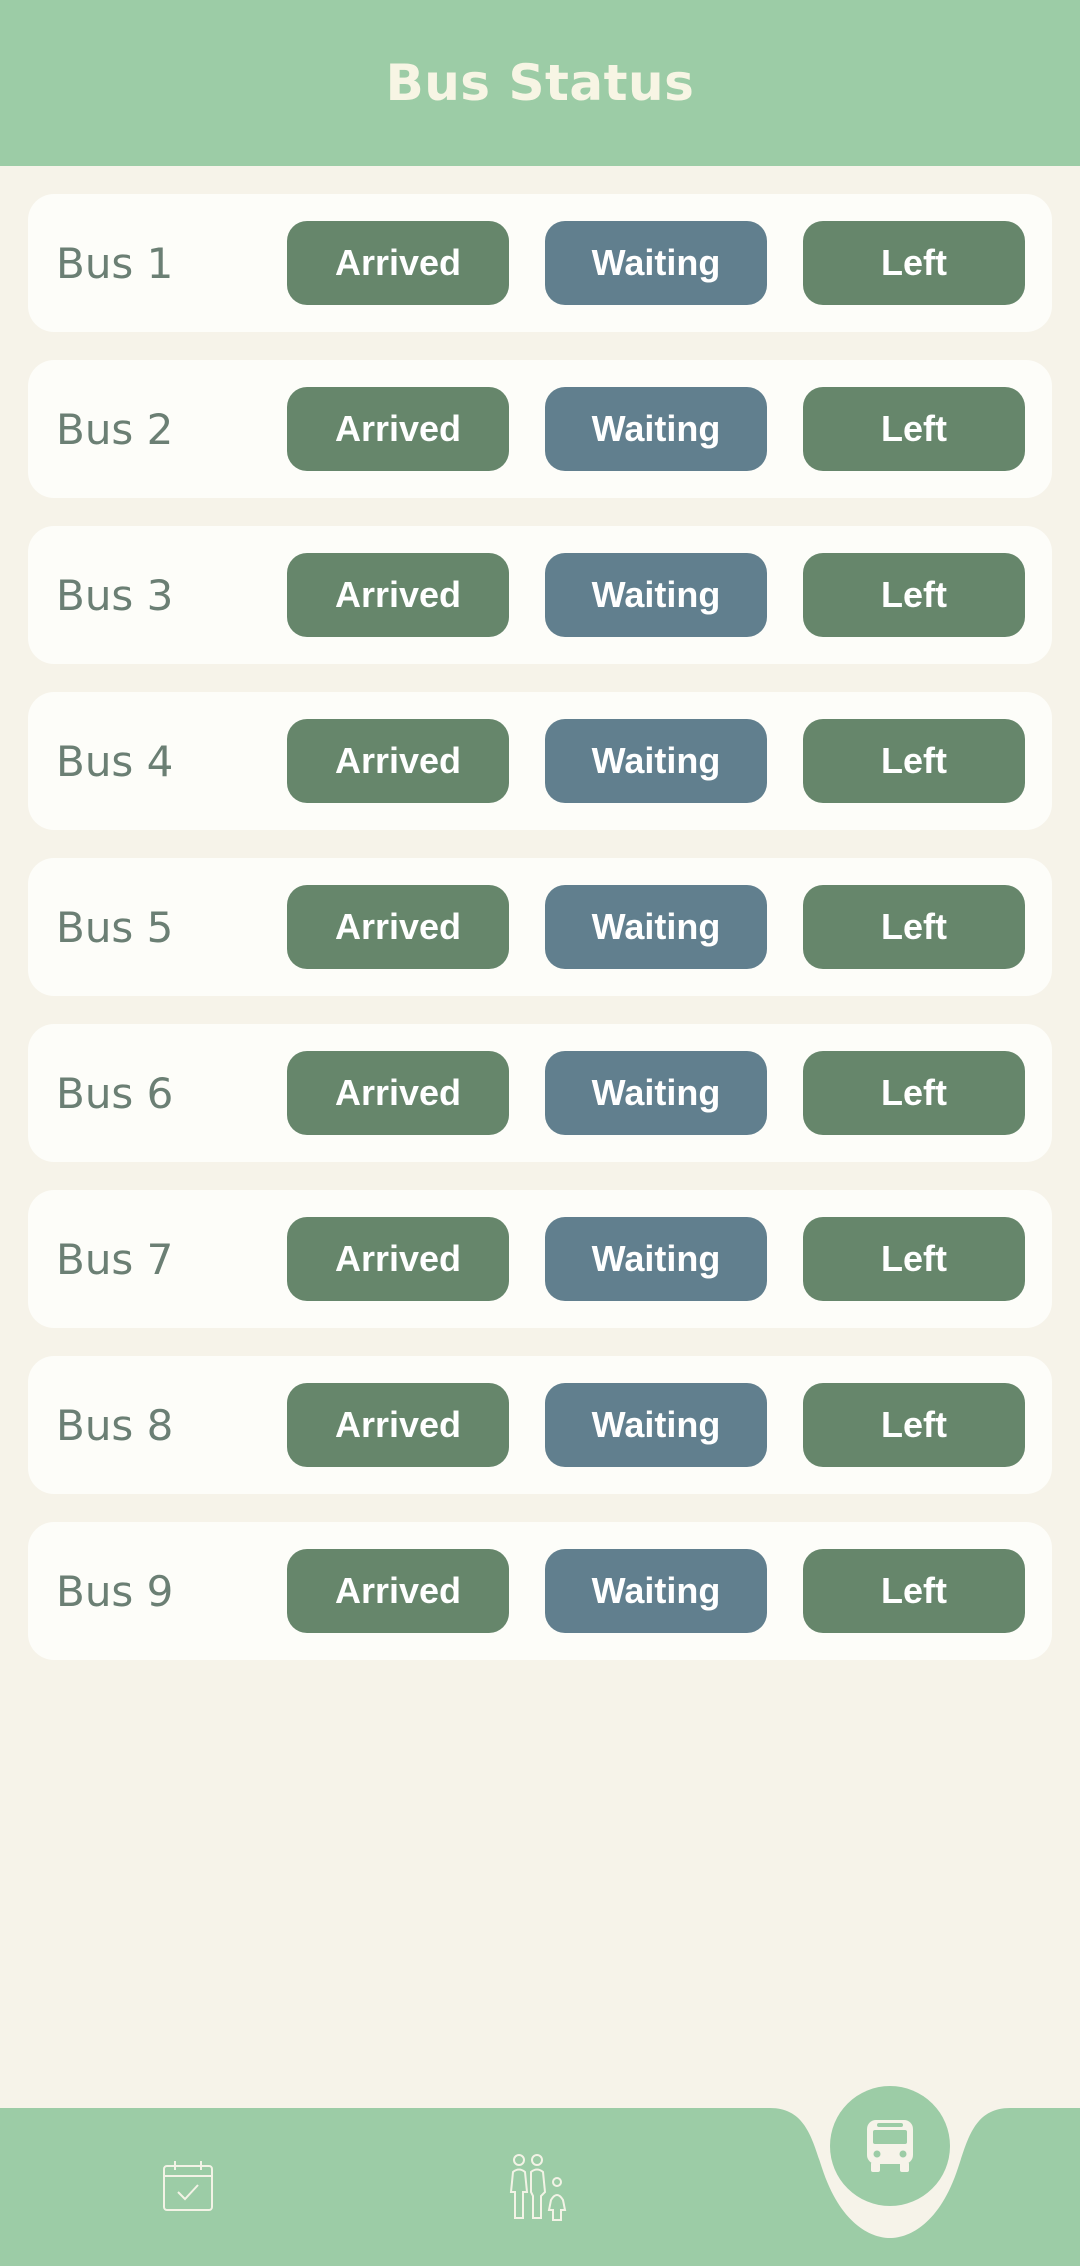 The image size is (1080, 2266). Describe the element at coordinates (540, 595) in the screenshot. I see `bus-row: Bus 3 Arrived Waiting Left` at that location.